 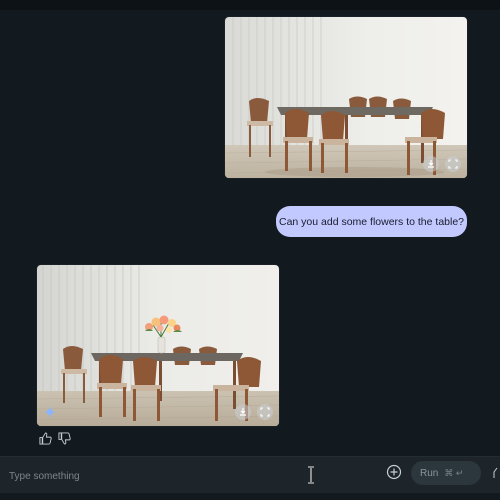 What do you see at coordinates (55, 438) in the screenshot?
I see `response-feedback` at bounding box center [55, 438].